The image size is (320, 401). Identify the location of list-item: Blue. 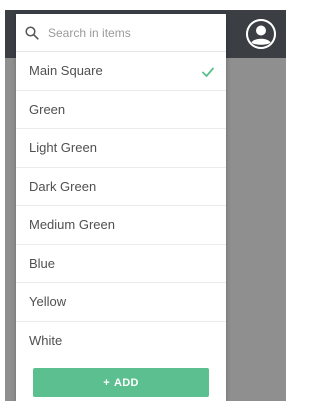
(121, 264).